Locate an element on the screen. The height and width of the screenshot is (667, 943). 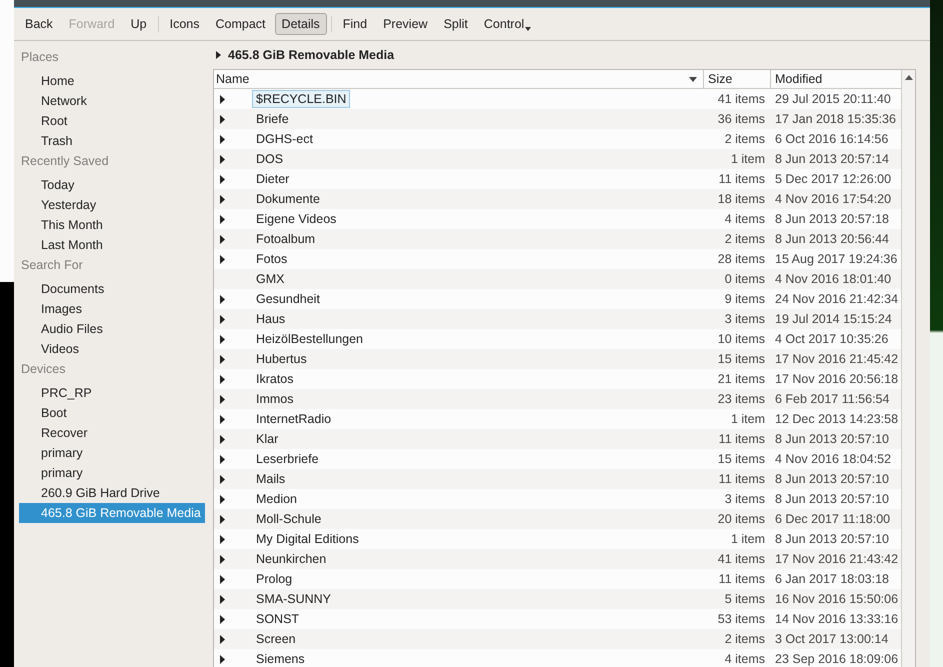
places-item: Documents is located at coordinates (112, 289).